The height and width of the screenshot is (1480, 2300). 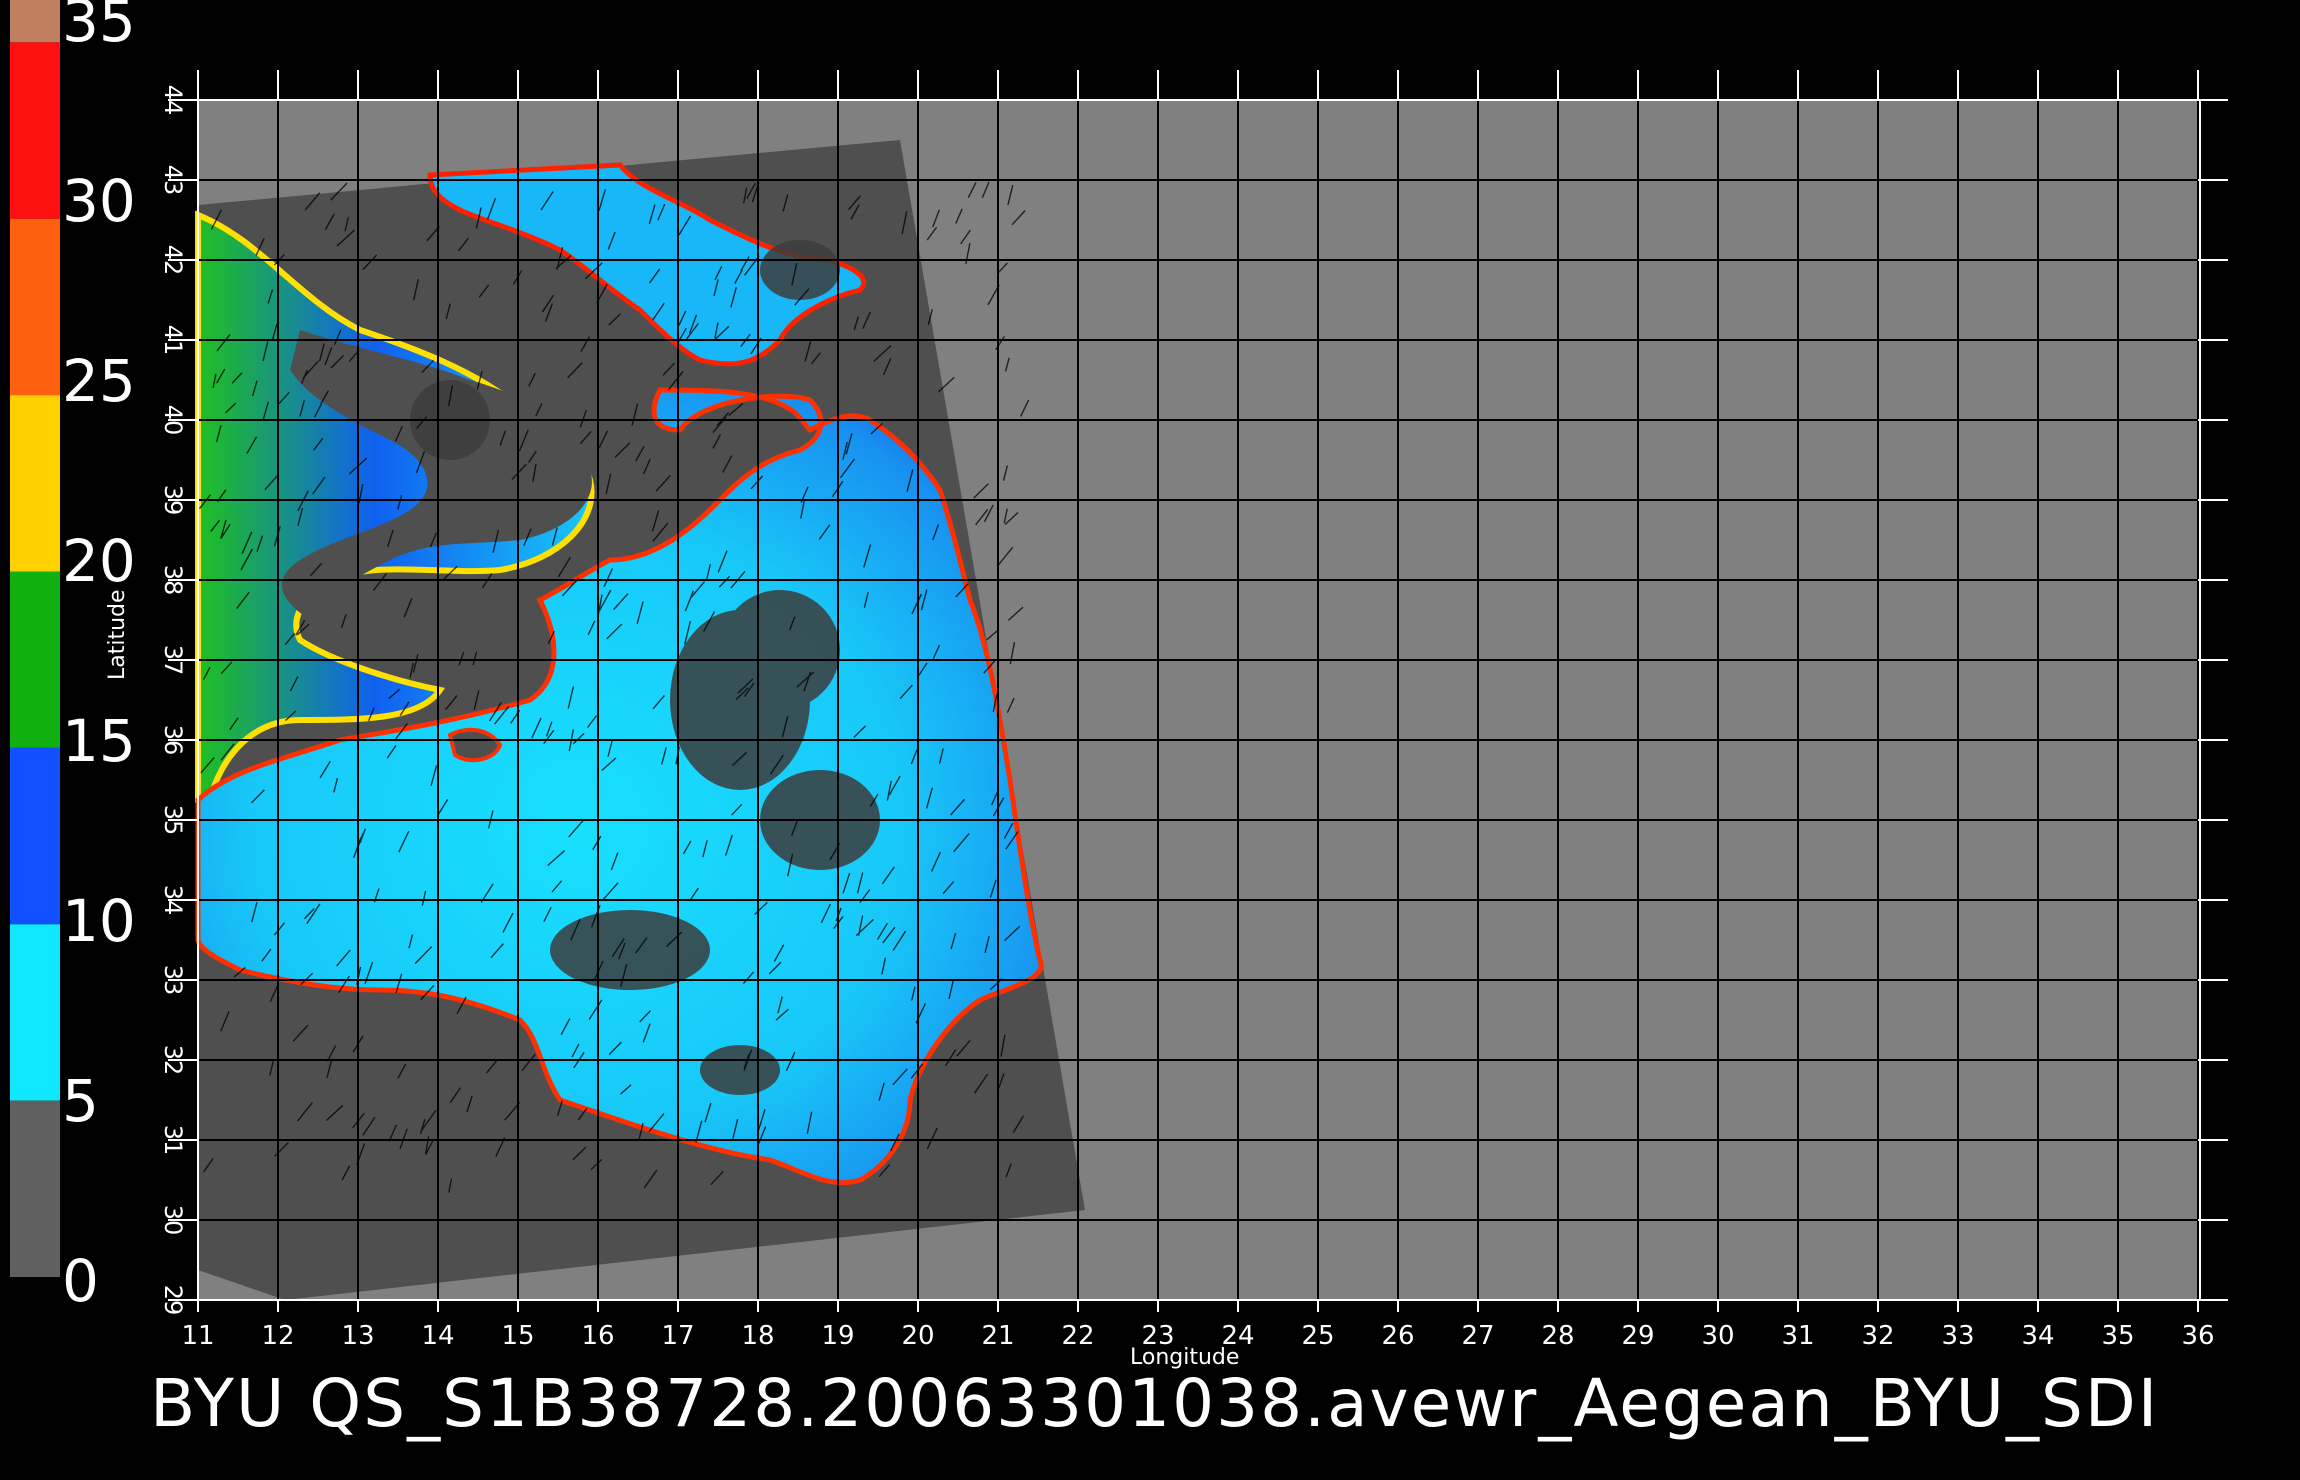 I want to click on lat-tick-label: 34, so click(x=173, y=900).